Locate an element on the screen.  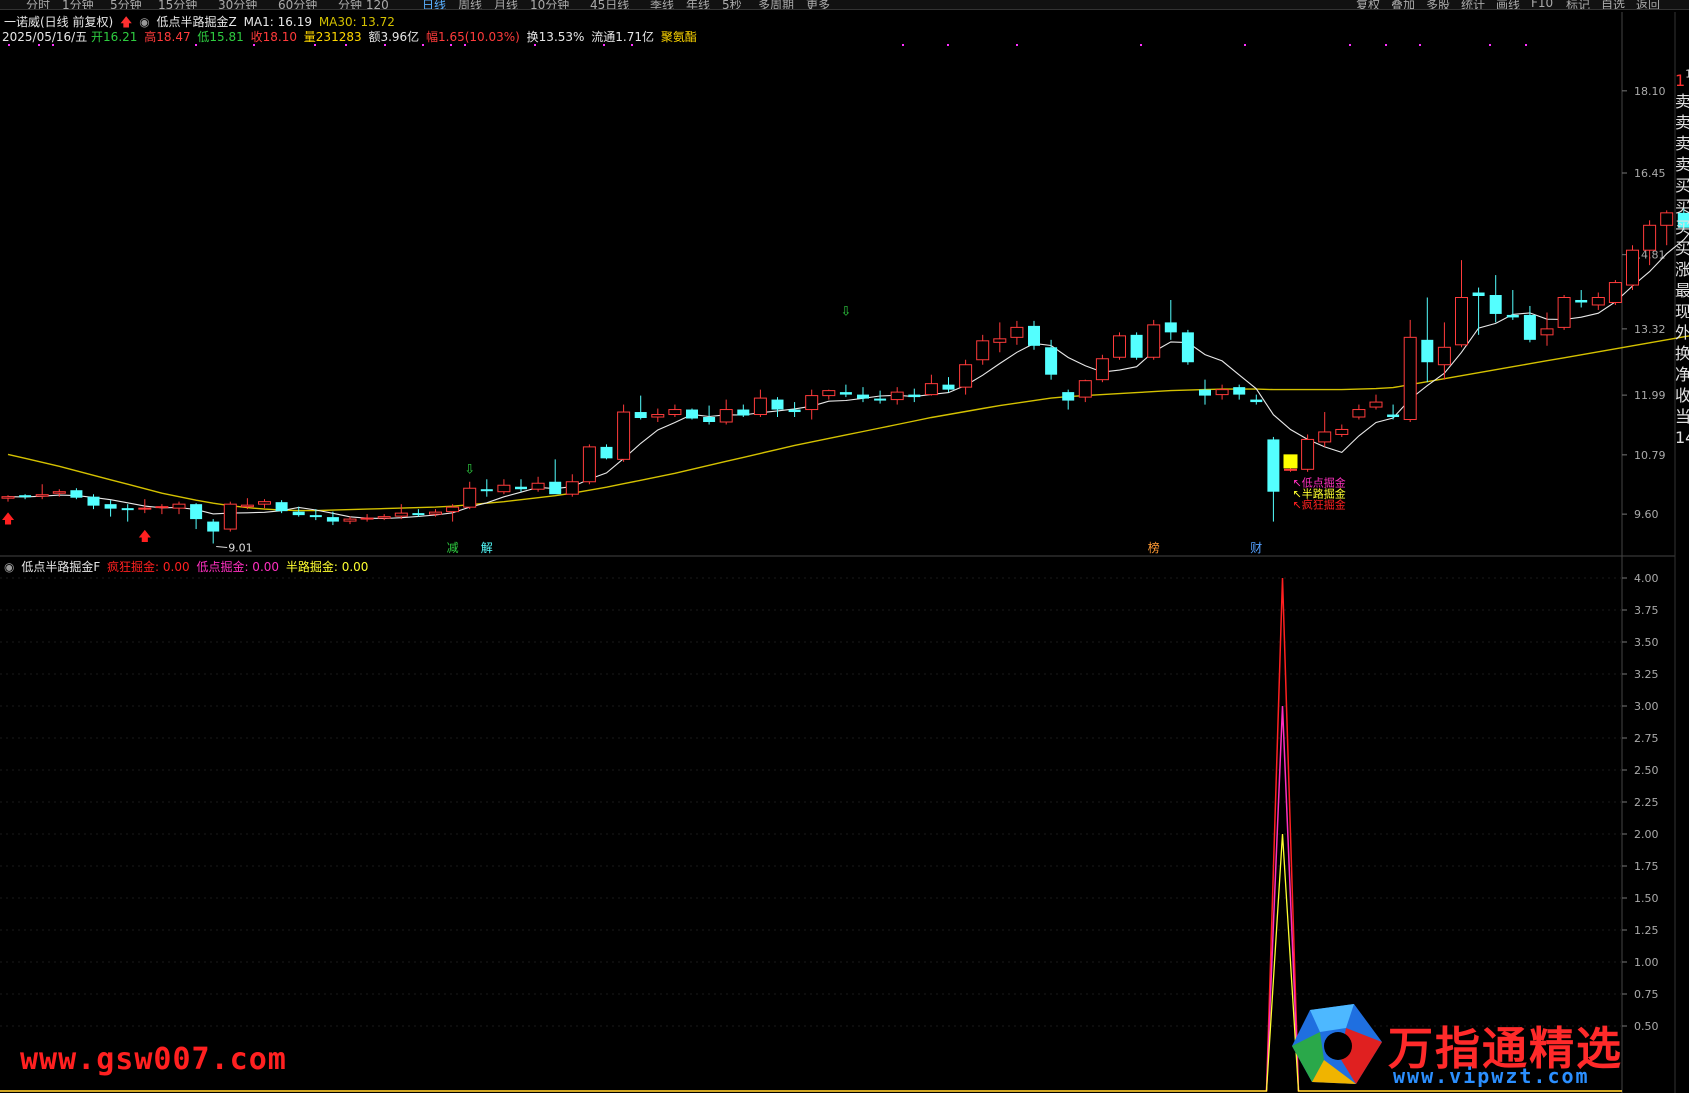
indicator-tick-label: 1.00 is located at coordinates (1646, 962).